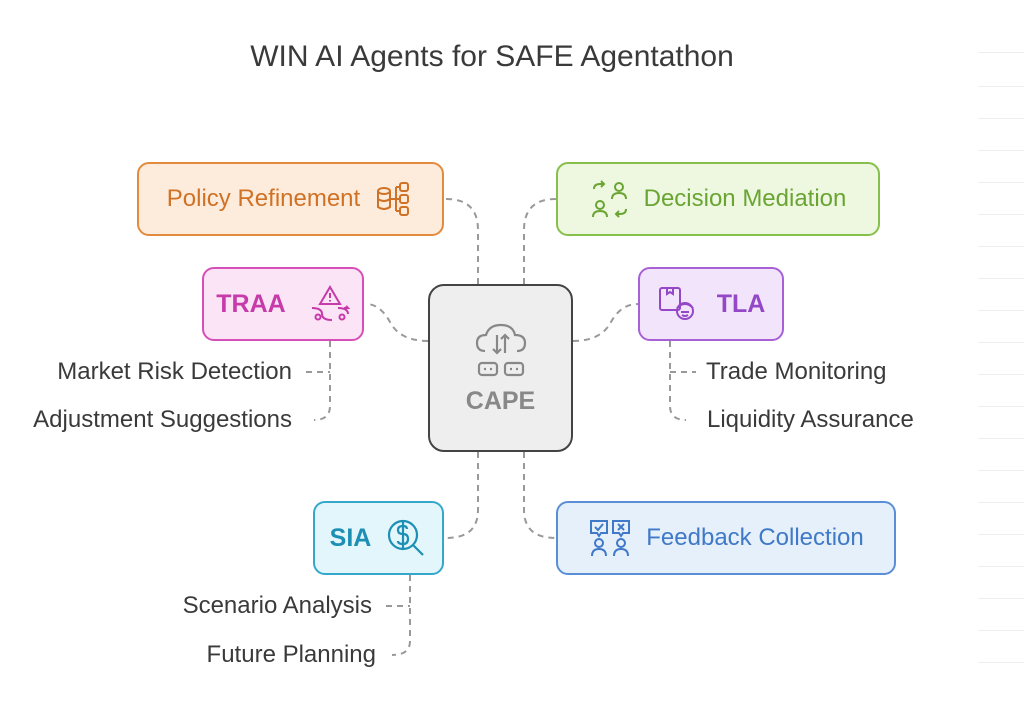 This screenshot has height=706, width=1024. I want to click on node-cape-center: CAPE, so click(500, 368).